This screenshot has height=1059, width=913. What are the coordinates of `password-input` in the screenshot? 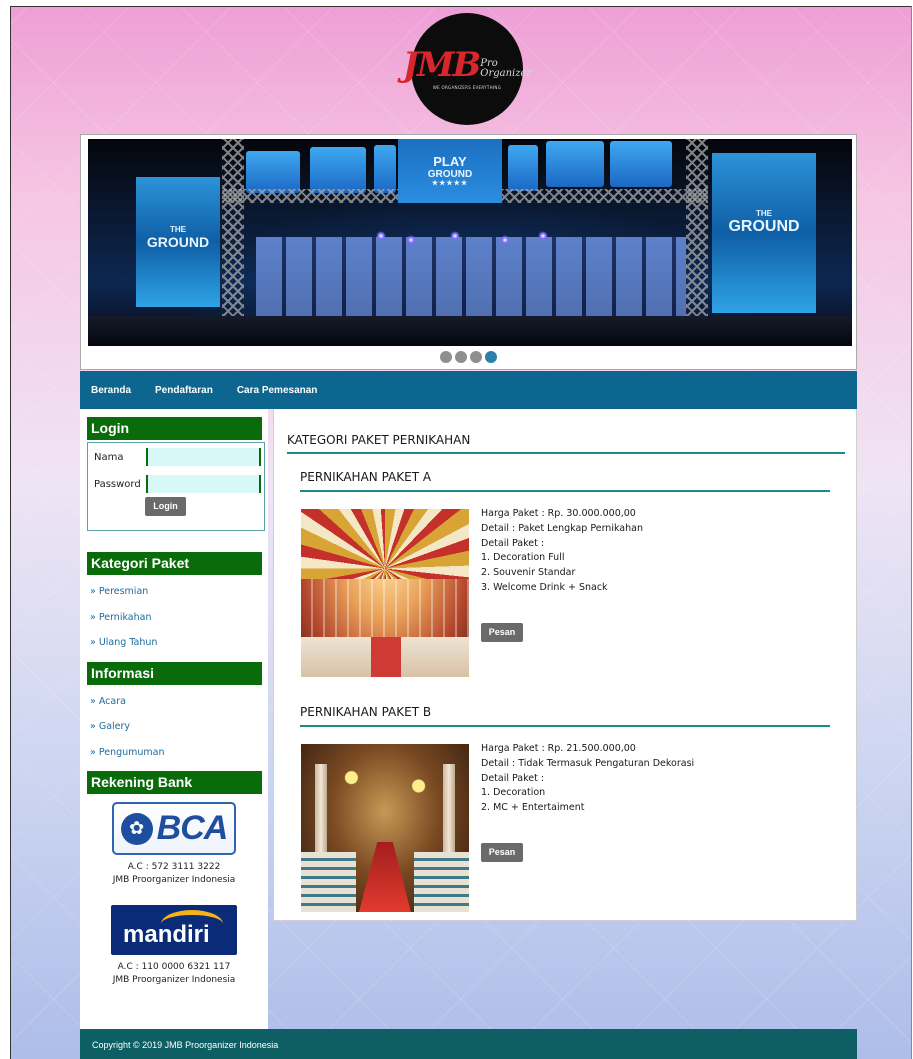 It's located at (203, 484).